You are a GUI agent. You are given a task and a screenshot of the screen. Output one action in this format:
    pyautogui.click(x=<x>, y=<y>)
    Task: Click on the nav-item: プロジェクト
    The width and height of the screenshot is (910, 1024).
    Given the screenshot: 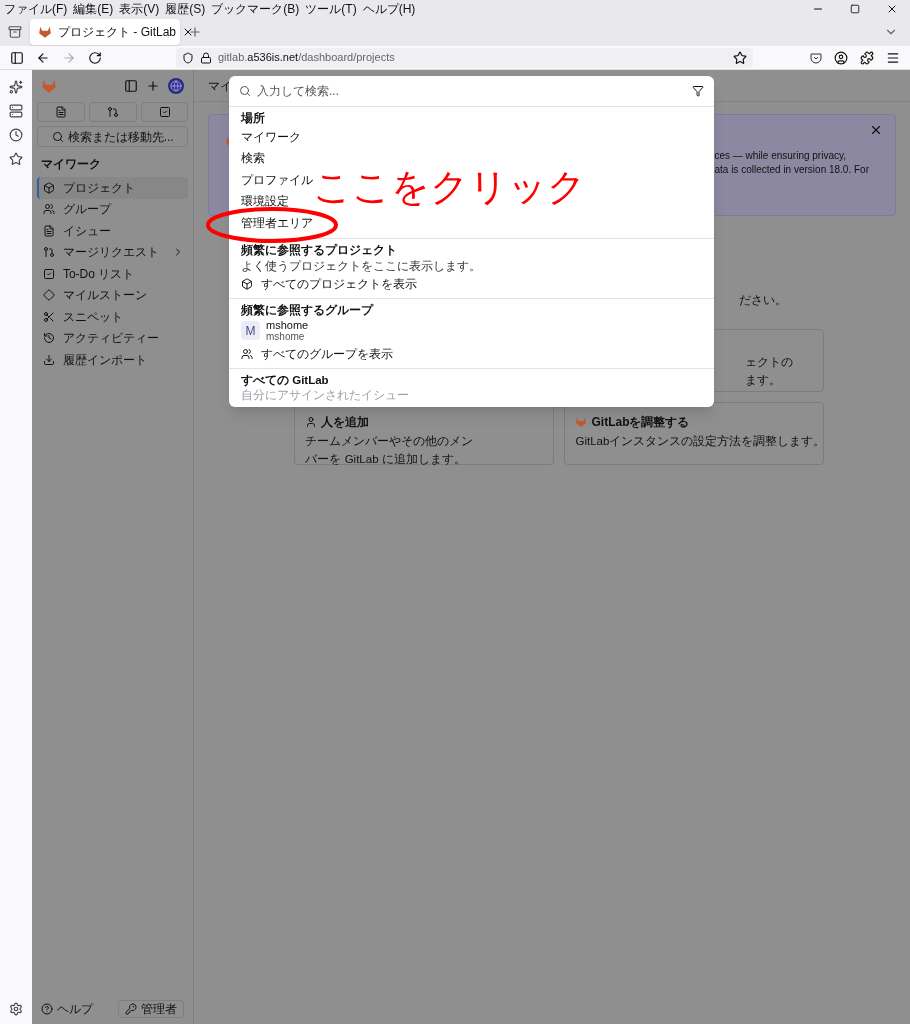 What is the action you would take?
    pyautogui.click(x=112, y=188)
    